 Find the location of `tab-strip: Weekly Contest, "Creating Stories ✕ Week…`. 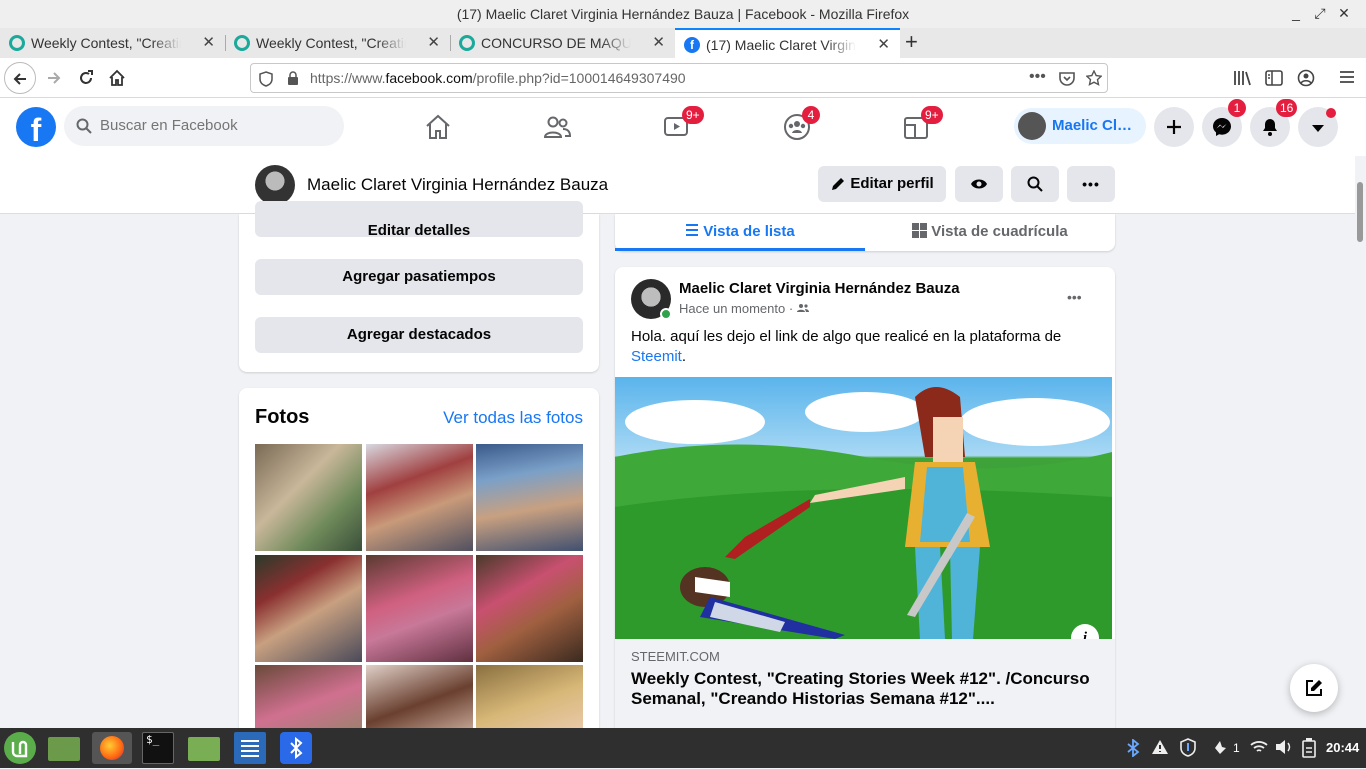

tab-strip: Weekly Contest, "Creating Stories ✕ Week… is located at coordinates (683, 43).